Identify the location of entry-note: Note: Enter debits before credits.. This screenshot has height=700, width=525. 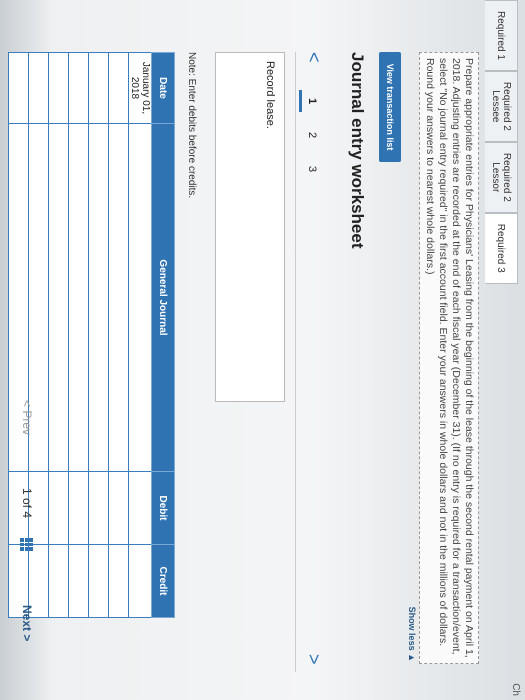
(191, 125).